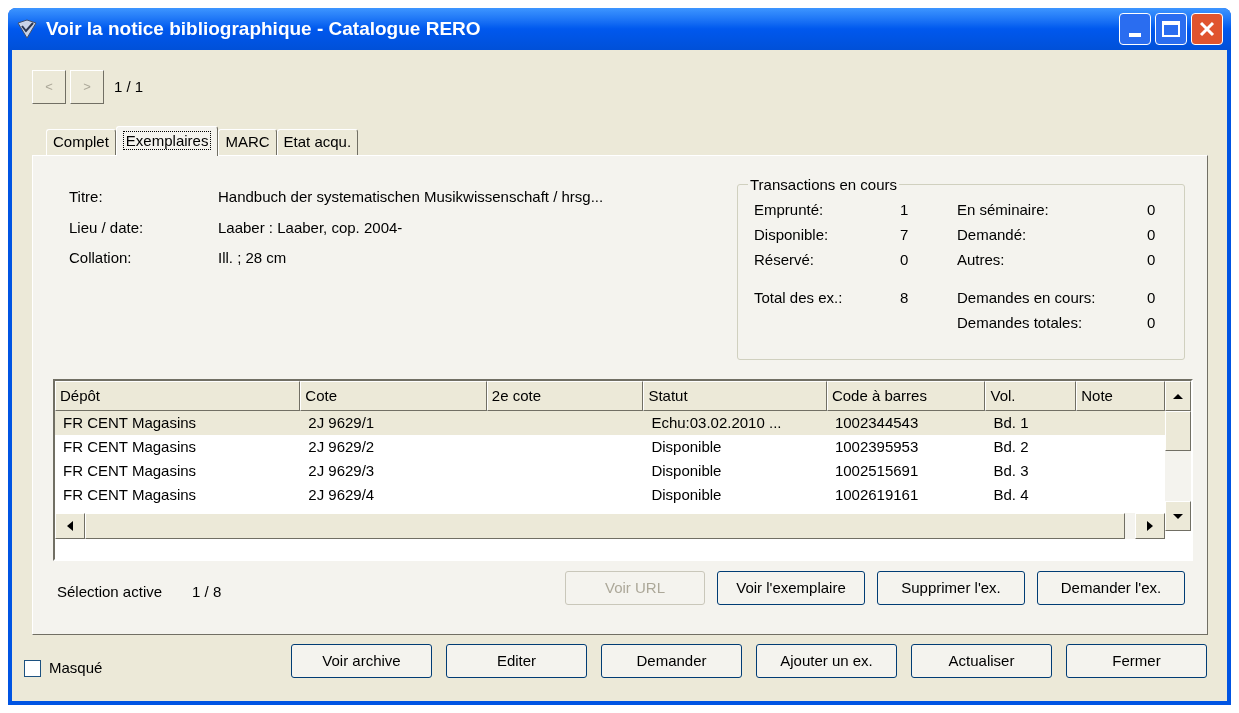 The image size is (1239, 713). What do you see at coordinates (247, 142) in the screenshot?
I see `tab: MARC` at bounding box center [247, 142].